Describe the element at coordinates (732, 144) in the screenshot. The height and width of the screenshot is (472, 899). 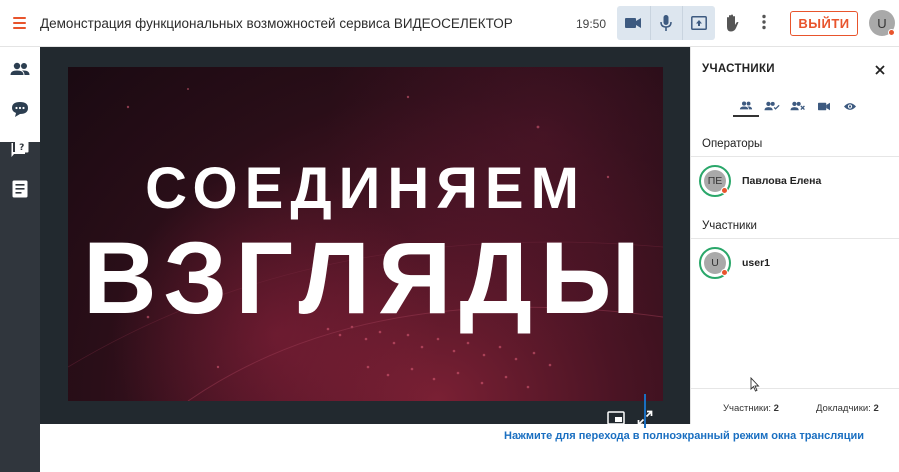
I see `operators-heading: Операторы` at that location.